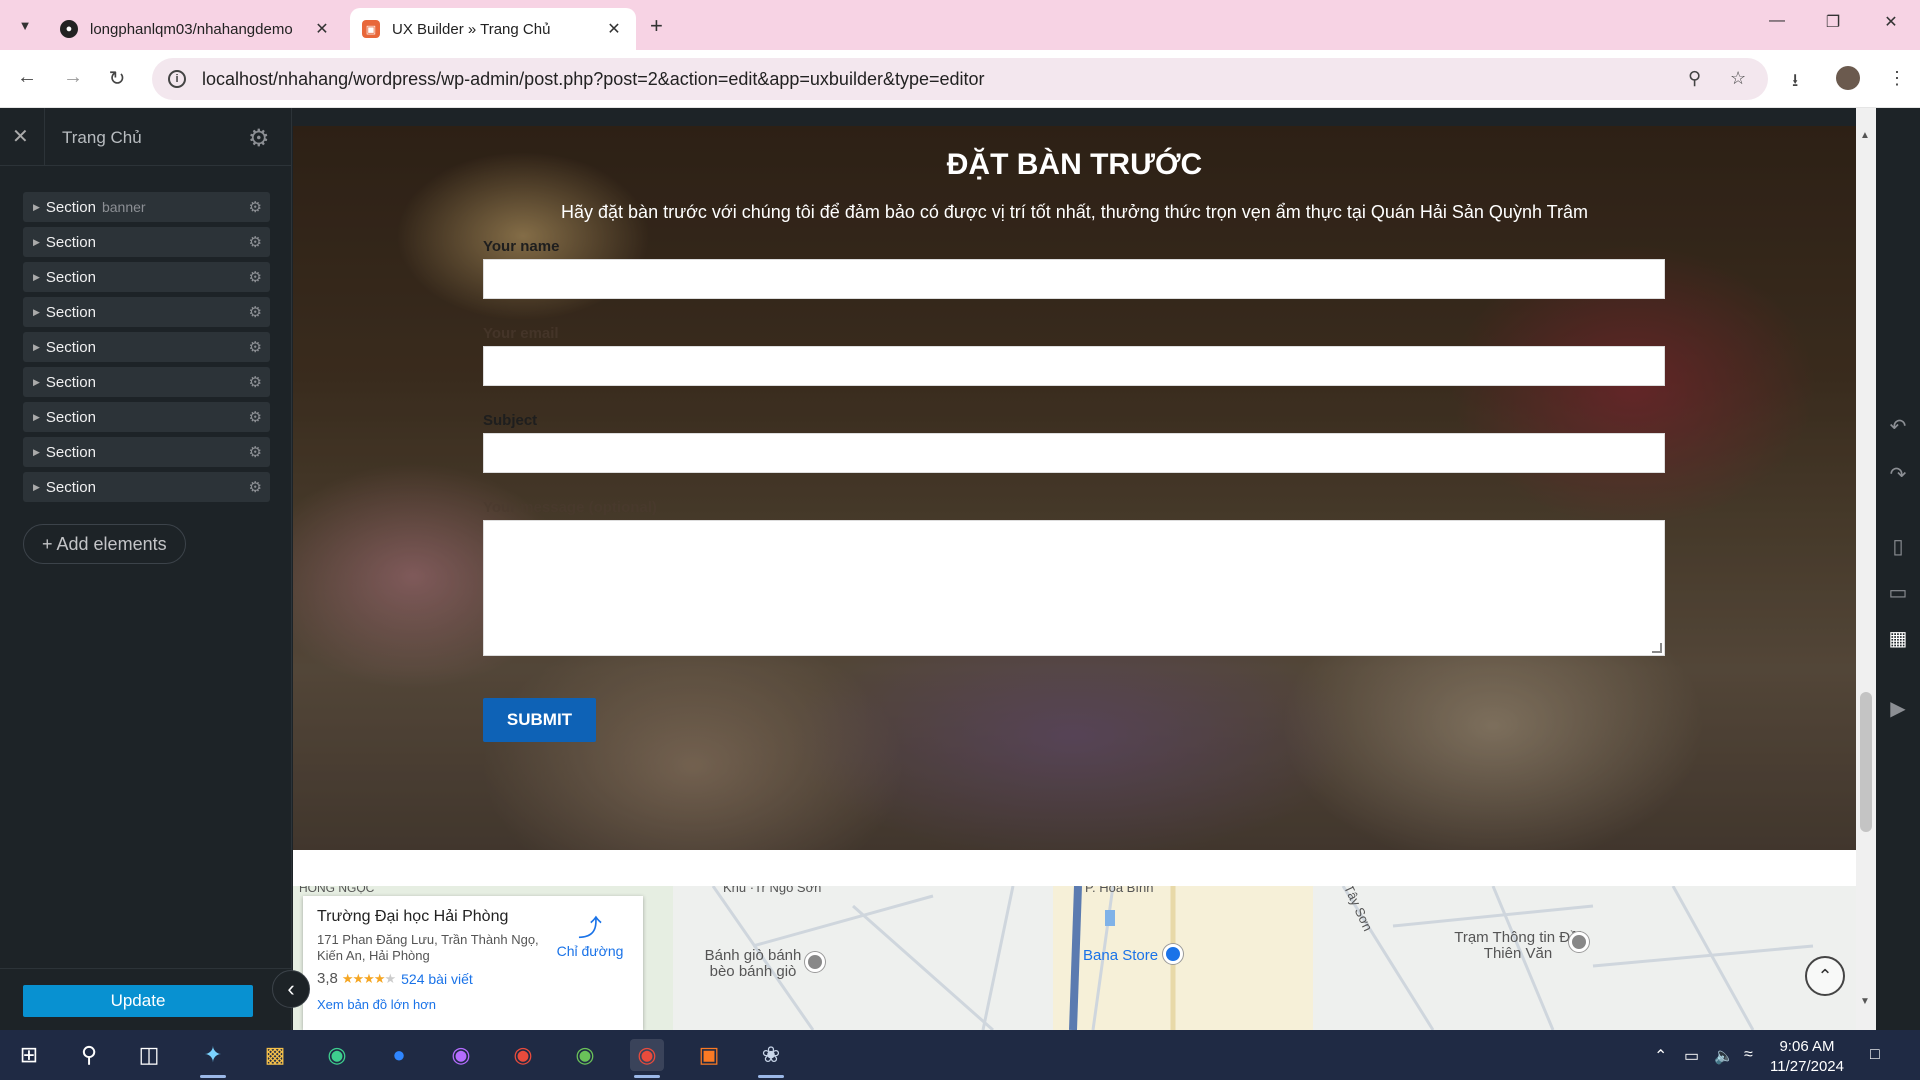 This screenshot has width=1920, height=1080. What do you see at coordinates (1865, 1001) in the screenshot?
I see `scroll-down-arrow-icon: ▼` at bounding box center [1865, 1001].